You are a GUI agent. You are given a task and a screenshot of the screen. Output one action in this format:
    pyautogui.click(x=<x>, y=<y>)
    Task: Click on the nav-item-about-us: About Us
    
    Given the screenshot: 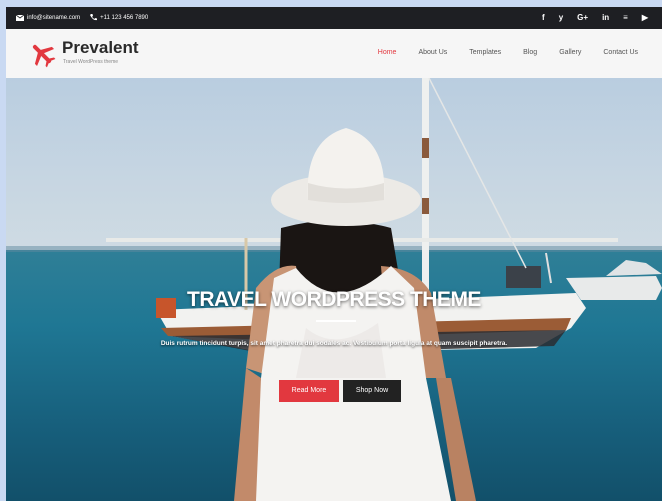 What is the action you would take?
    pyautogui.click(x=432, y=52)
    